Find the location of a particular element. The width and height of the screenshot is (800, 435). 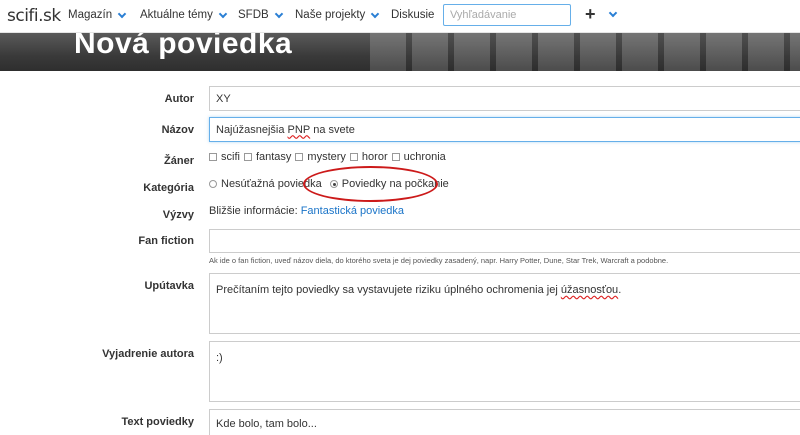

site-logo: scifi.sk is located at coordinates (34, 16).